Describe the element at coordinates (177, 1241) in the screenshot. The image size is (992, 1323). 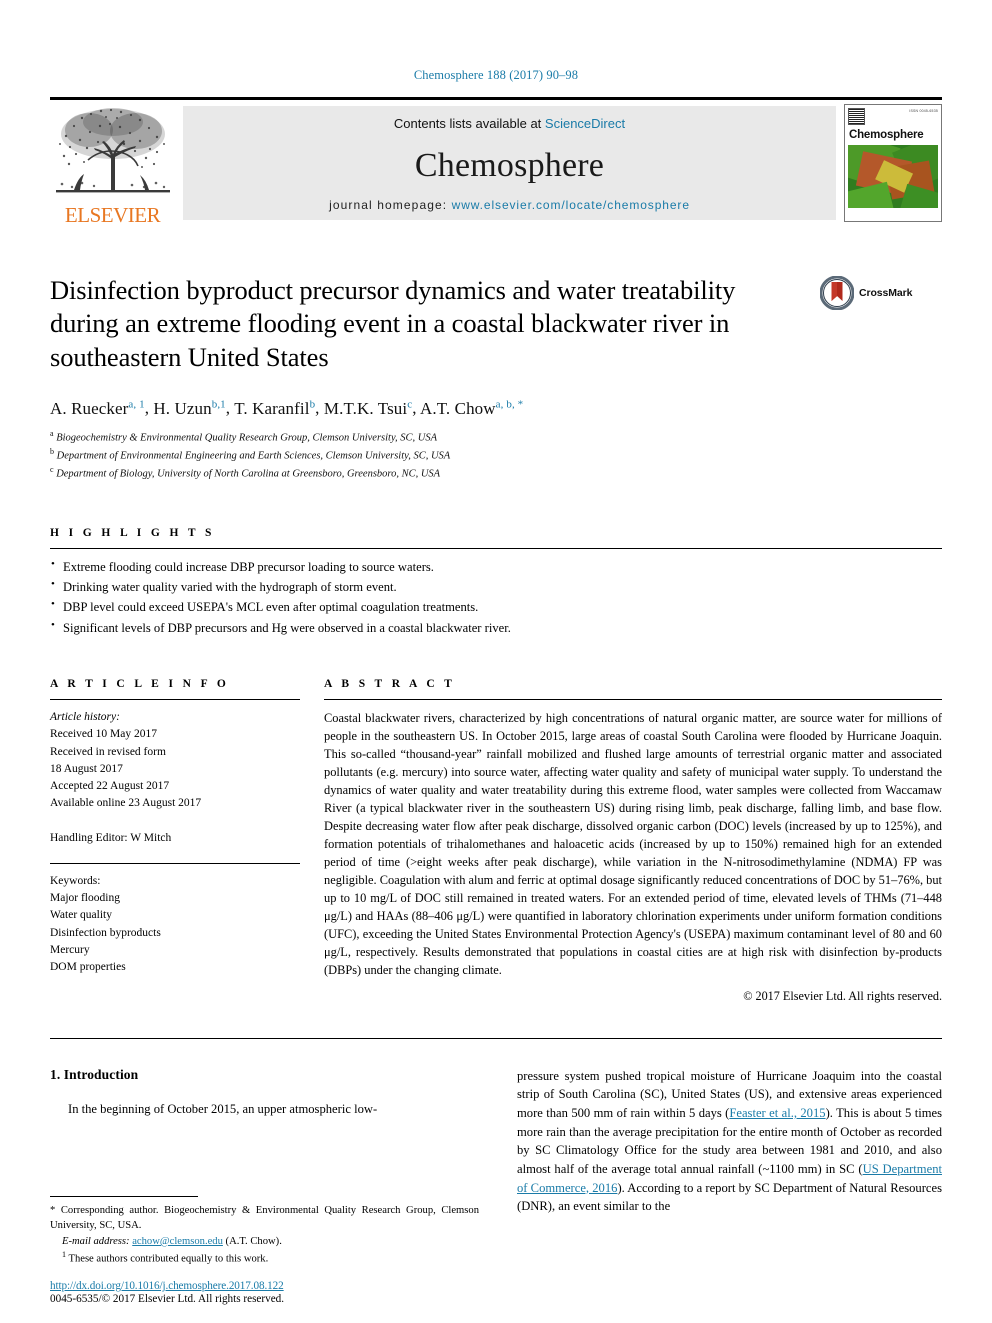
I see `footnote-email-link: achow@clemson.edu` at that location.